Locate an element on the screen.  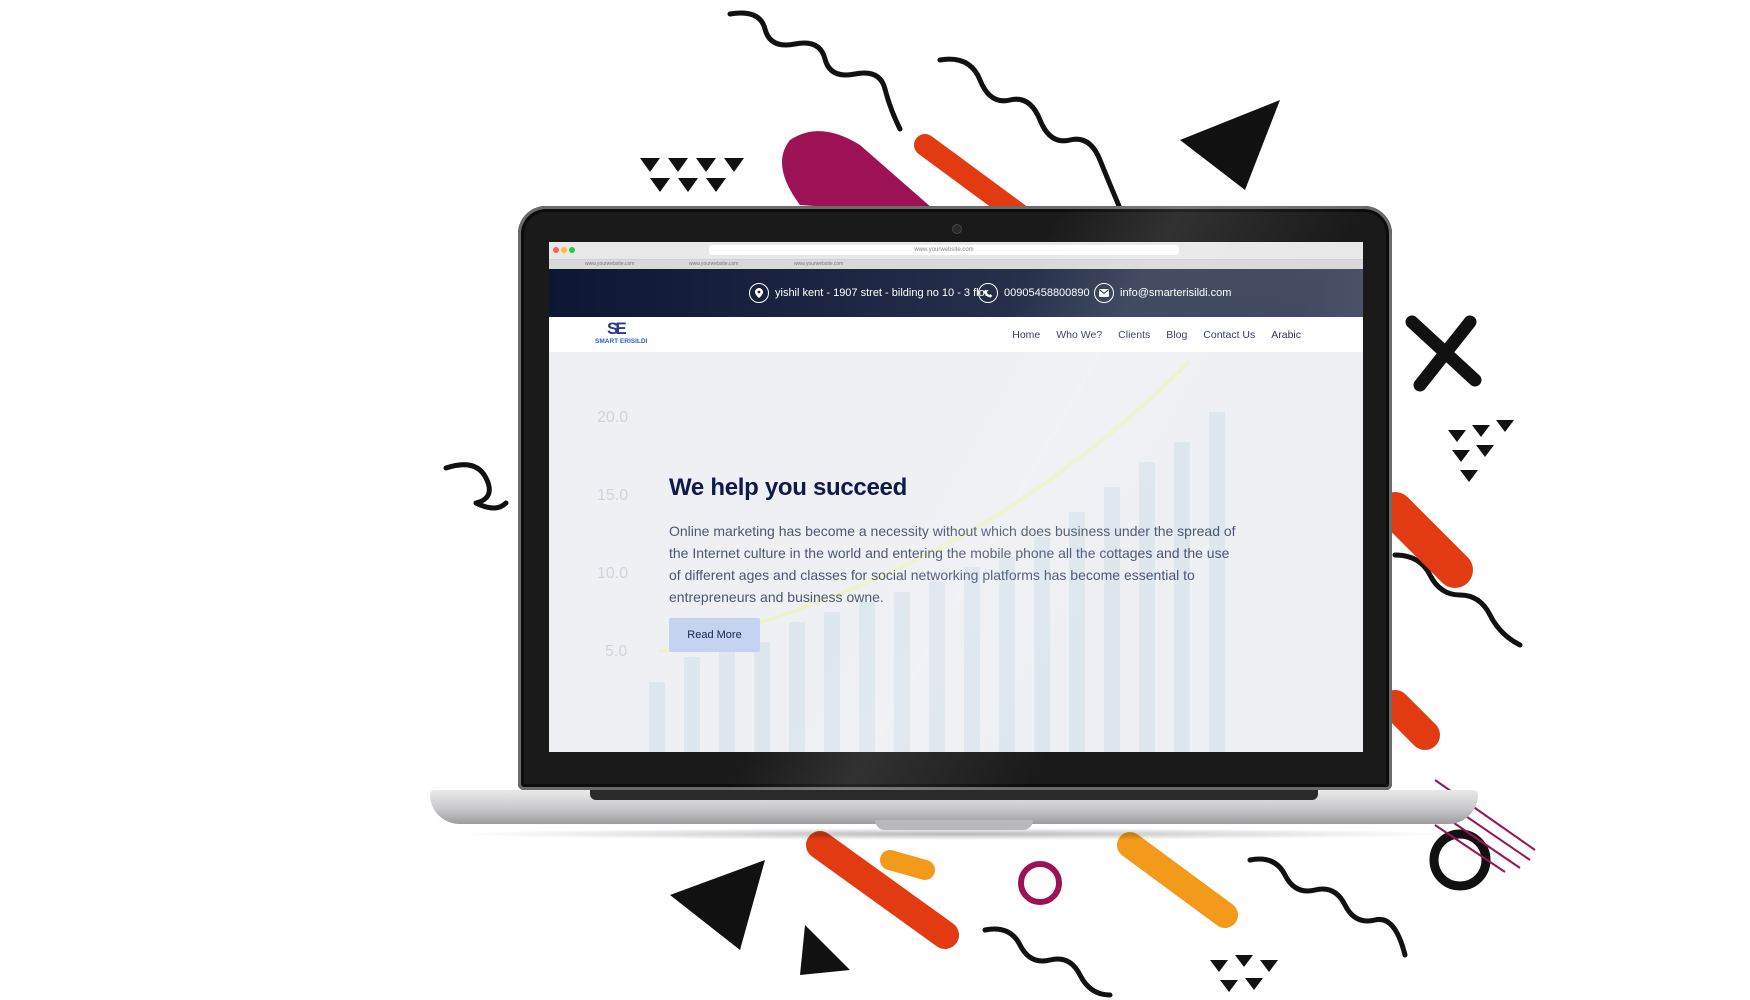
nav-item-blog: Blog is located at coordinates (1176, 335).